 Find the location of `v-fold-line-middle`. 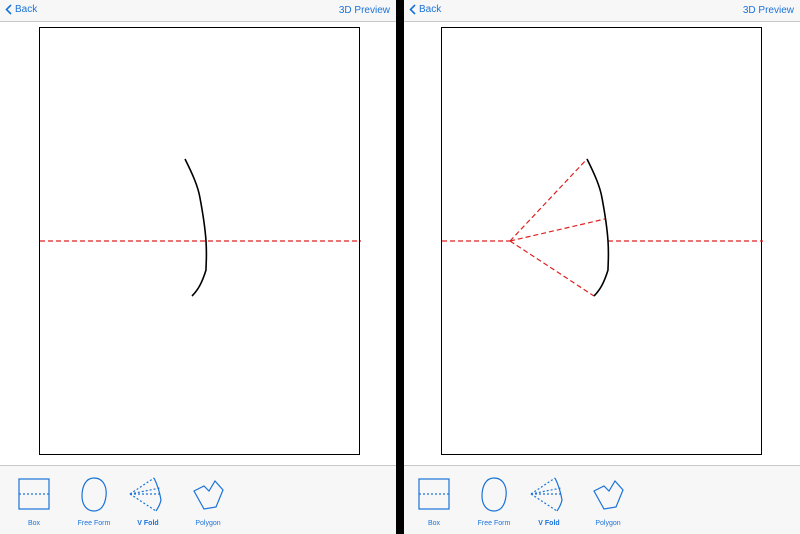

v-fold-line-middle is located at coordinates (557, 230).